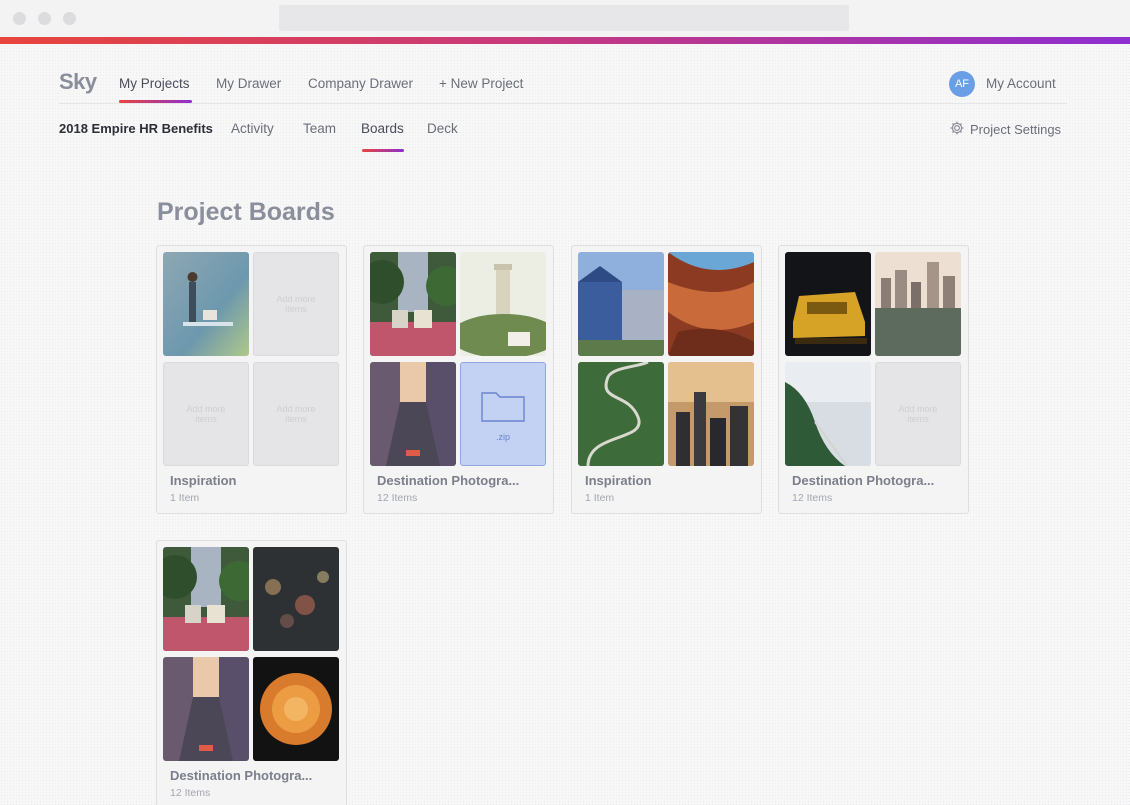  I want to click on zip-label: .zip, so click(502, 436).